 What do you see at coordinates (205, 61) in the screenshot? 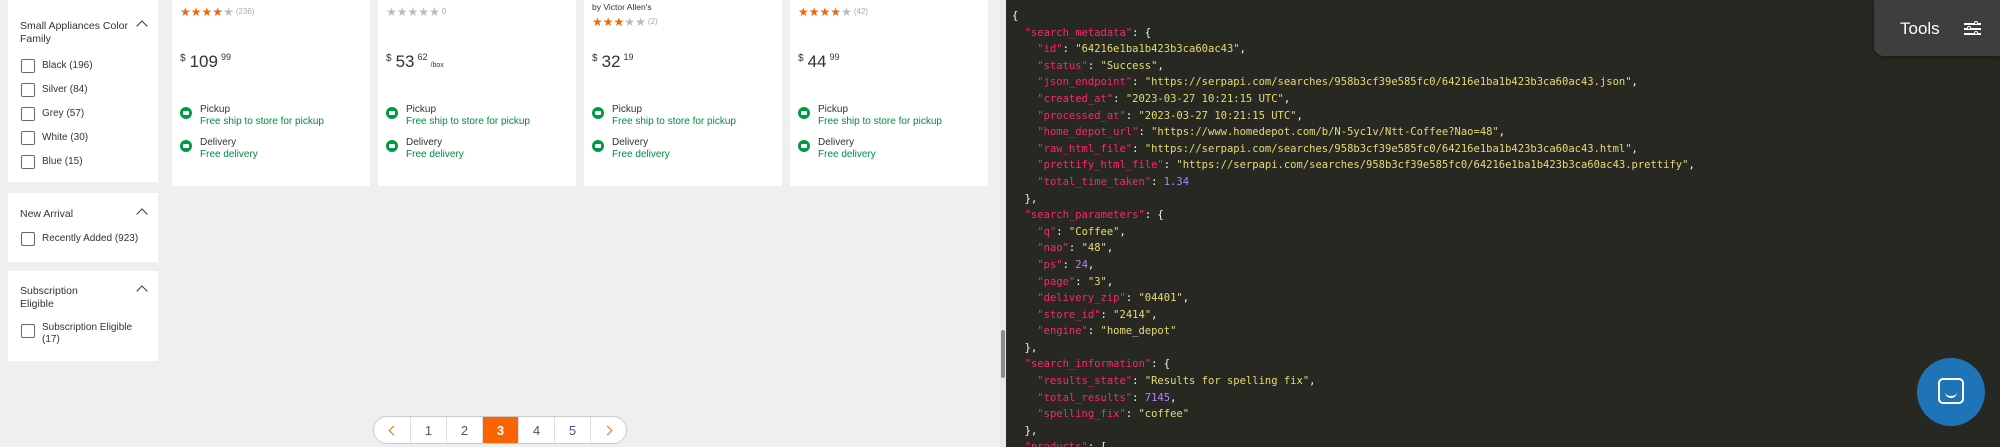
I see `price: $109 99` at bounding box center [205, 61].